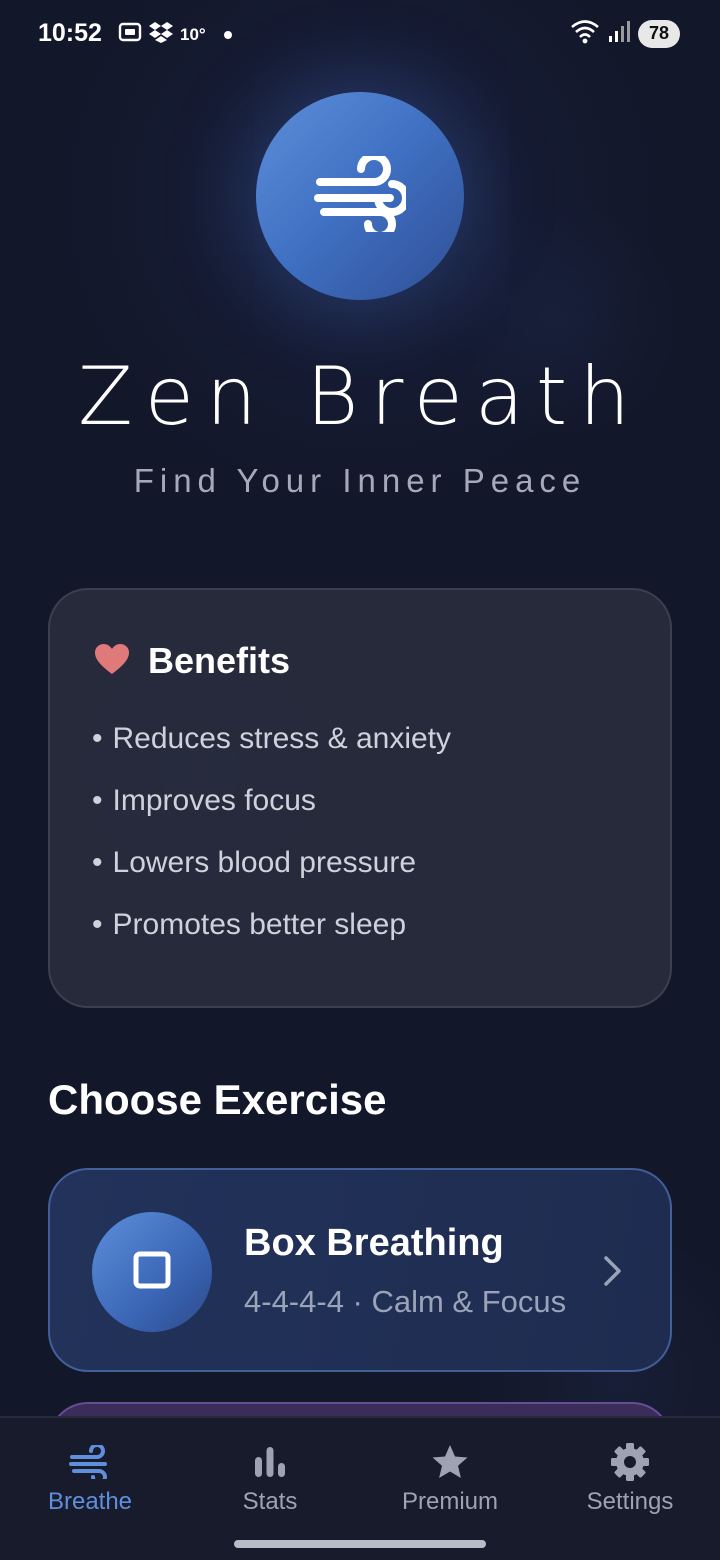 The width and height of the screenshot is (720, 1560). I want to click on nav-label: Premium, so click(449, 1501).